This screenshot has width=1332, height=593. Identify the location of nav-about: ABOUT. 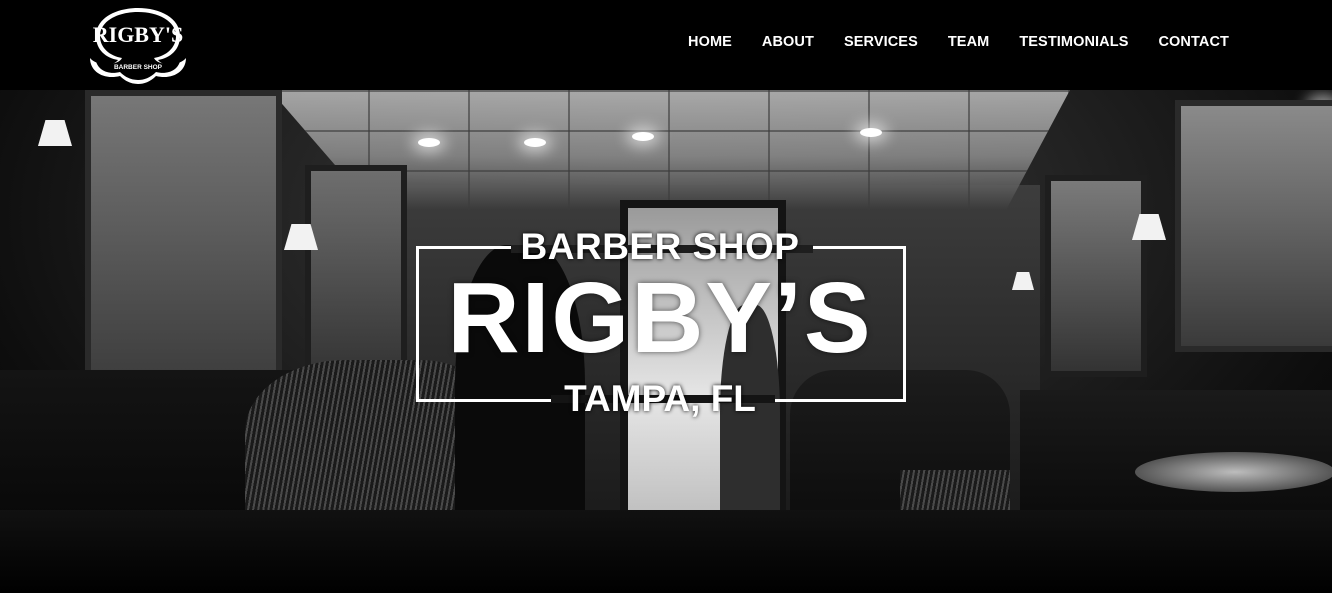
(788, 42).